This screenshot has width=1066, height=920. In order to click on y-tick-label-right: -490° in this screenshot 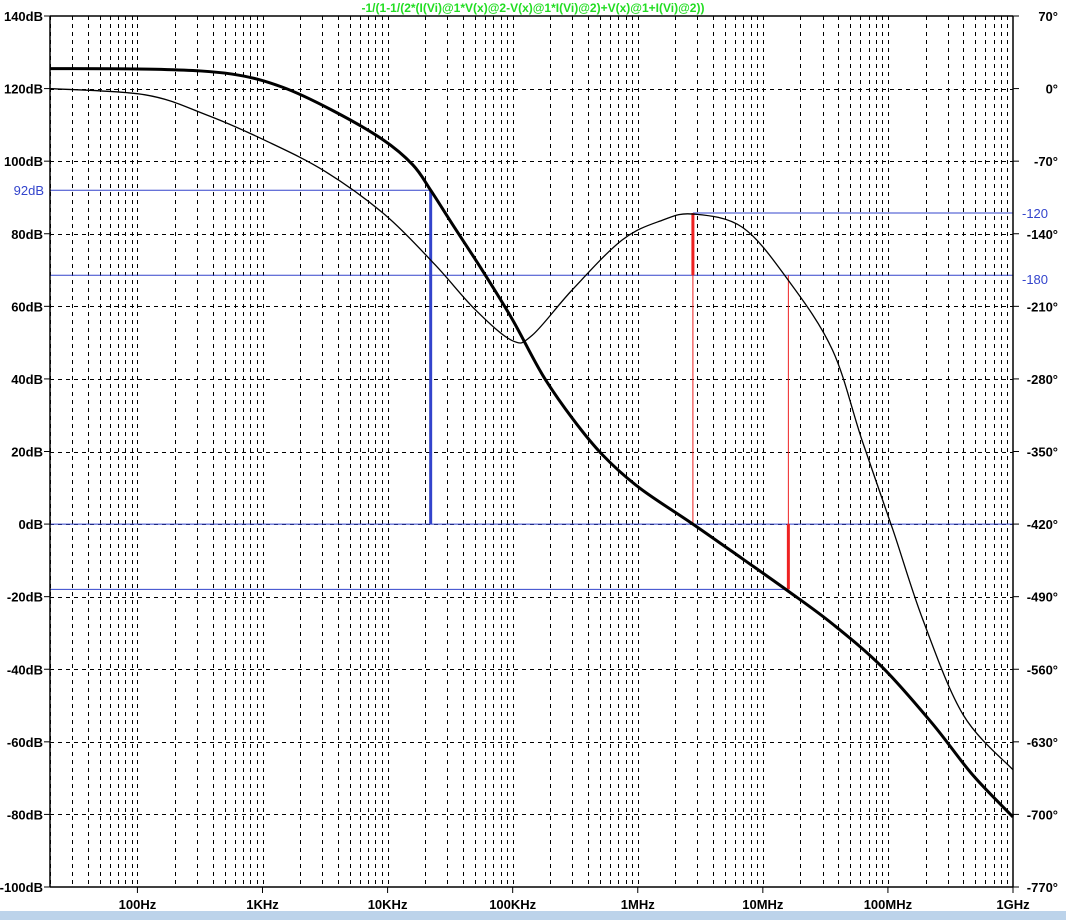, I will do `click(1042, 597)`.